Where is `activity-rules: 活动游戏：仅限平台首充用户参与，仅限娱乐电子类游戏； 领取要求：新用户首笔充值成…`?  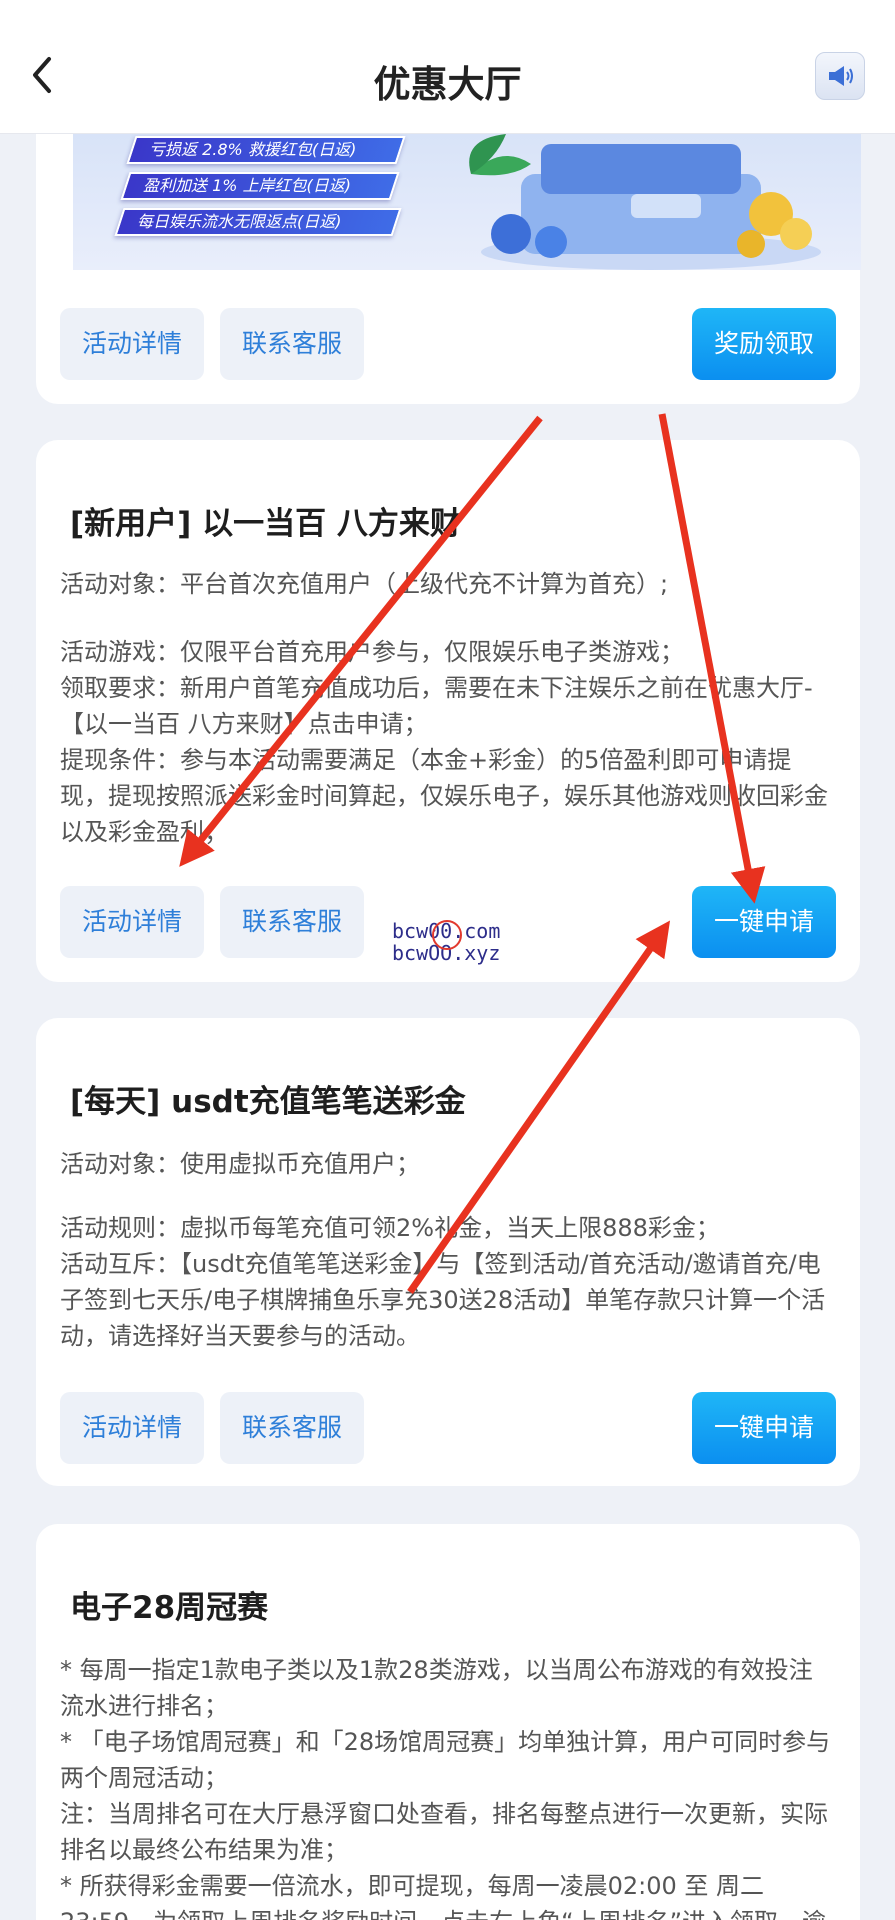
activity-rules: 活动游戏：仅限平台首充用户参与，仅限娱乐电子类游戏； 领取要求：新用户首笔充值成… is located at coordinates (444, 742).